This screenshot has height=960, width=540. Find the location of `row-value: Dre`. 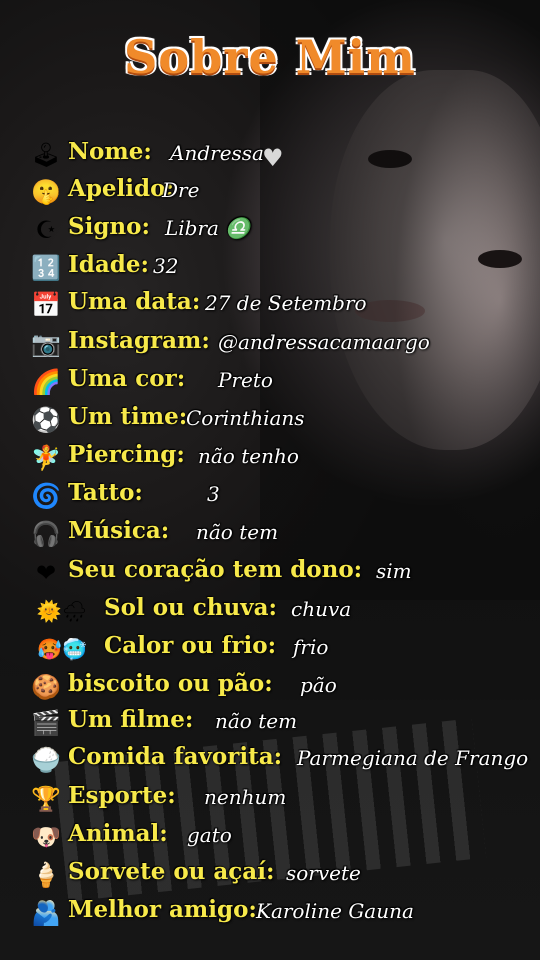

row-value: Dre is located at coordinates (181, 190).